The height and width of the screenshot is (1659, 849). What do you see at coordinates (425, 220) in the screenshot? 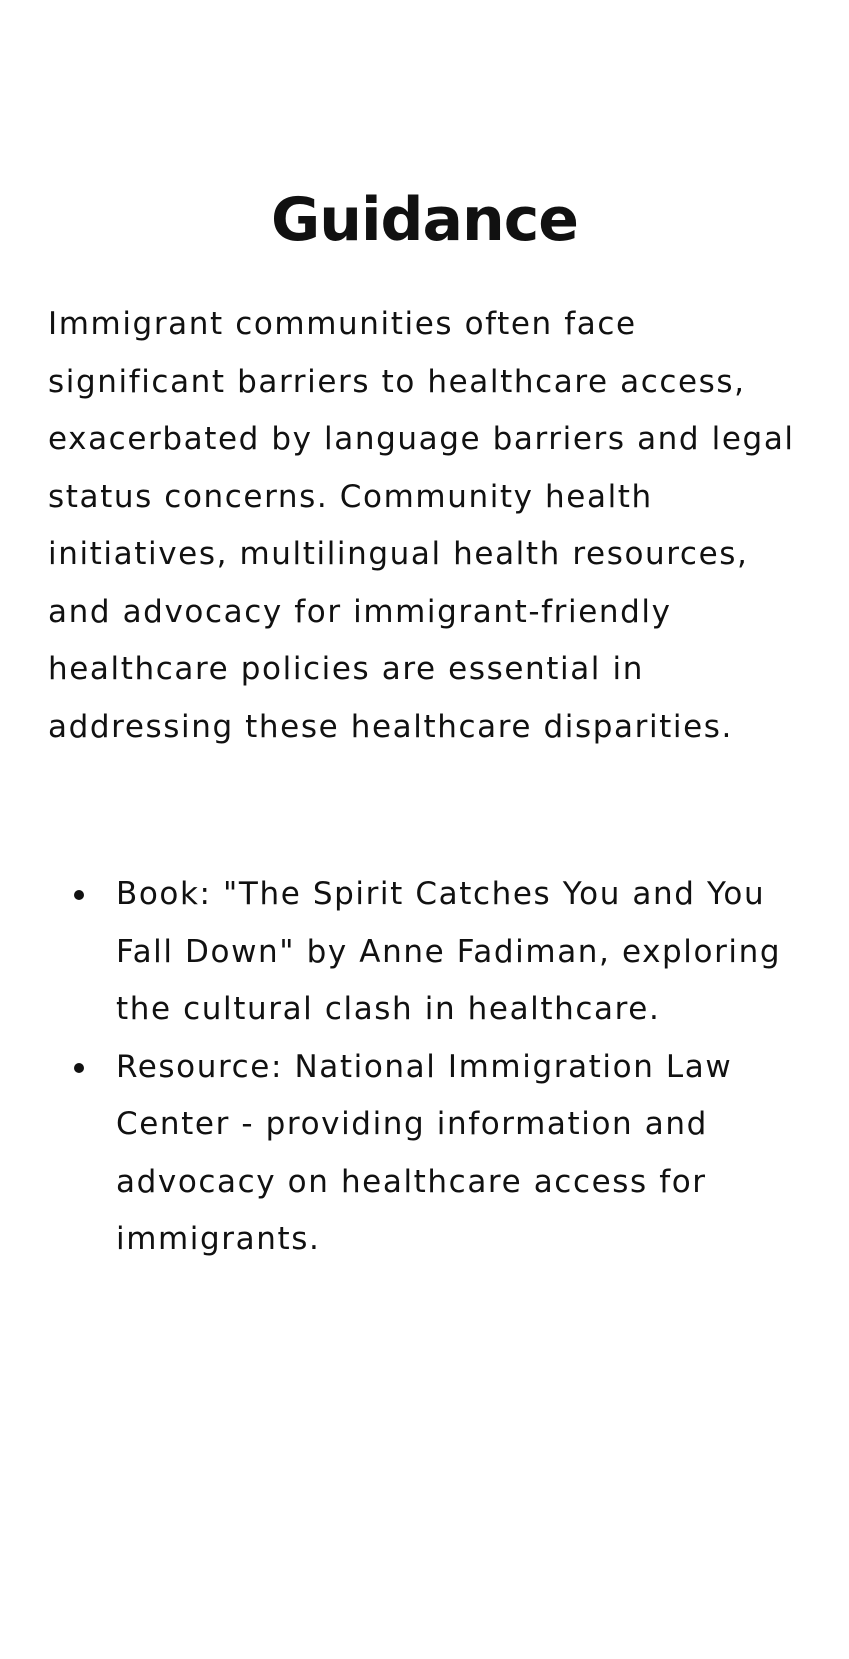
I see `page-title: Guidance` at bounding box center [425, 220].